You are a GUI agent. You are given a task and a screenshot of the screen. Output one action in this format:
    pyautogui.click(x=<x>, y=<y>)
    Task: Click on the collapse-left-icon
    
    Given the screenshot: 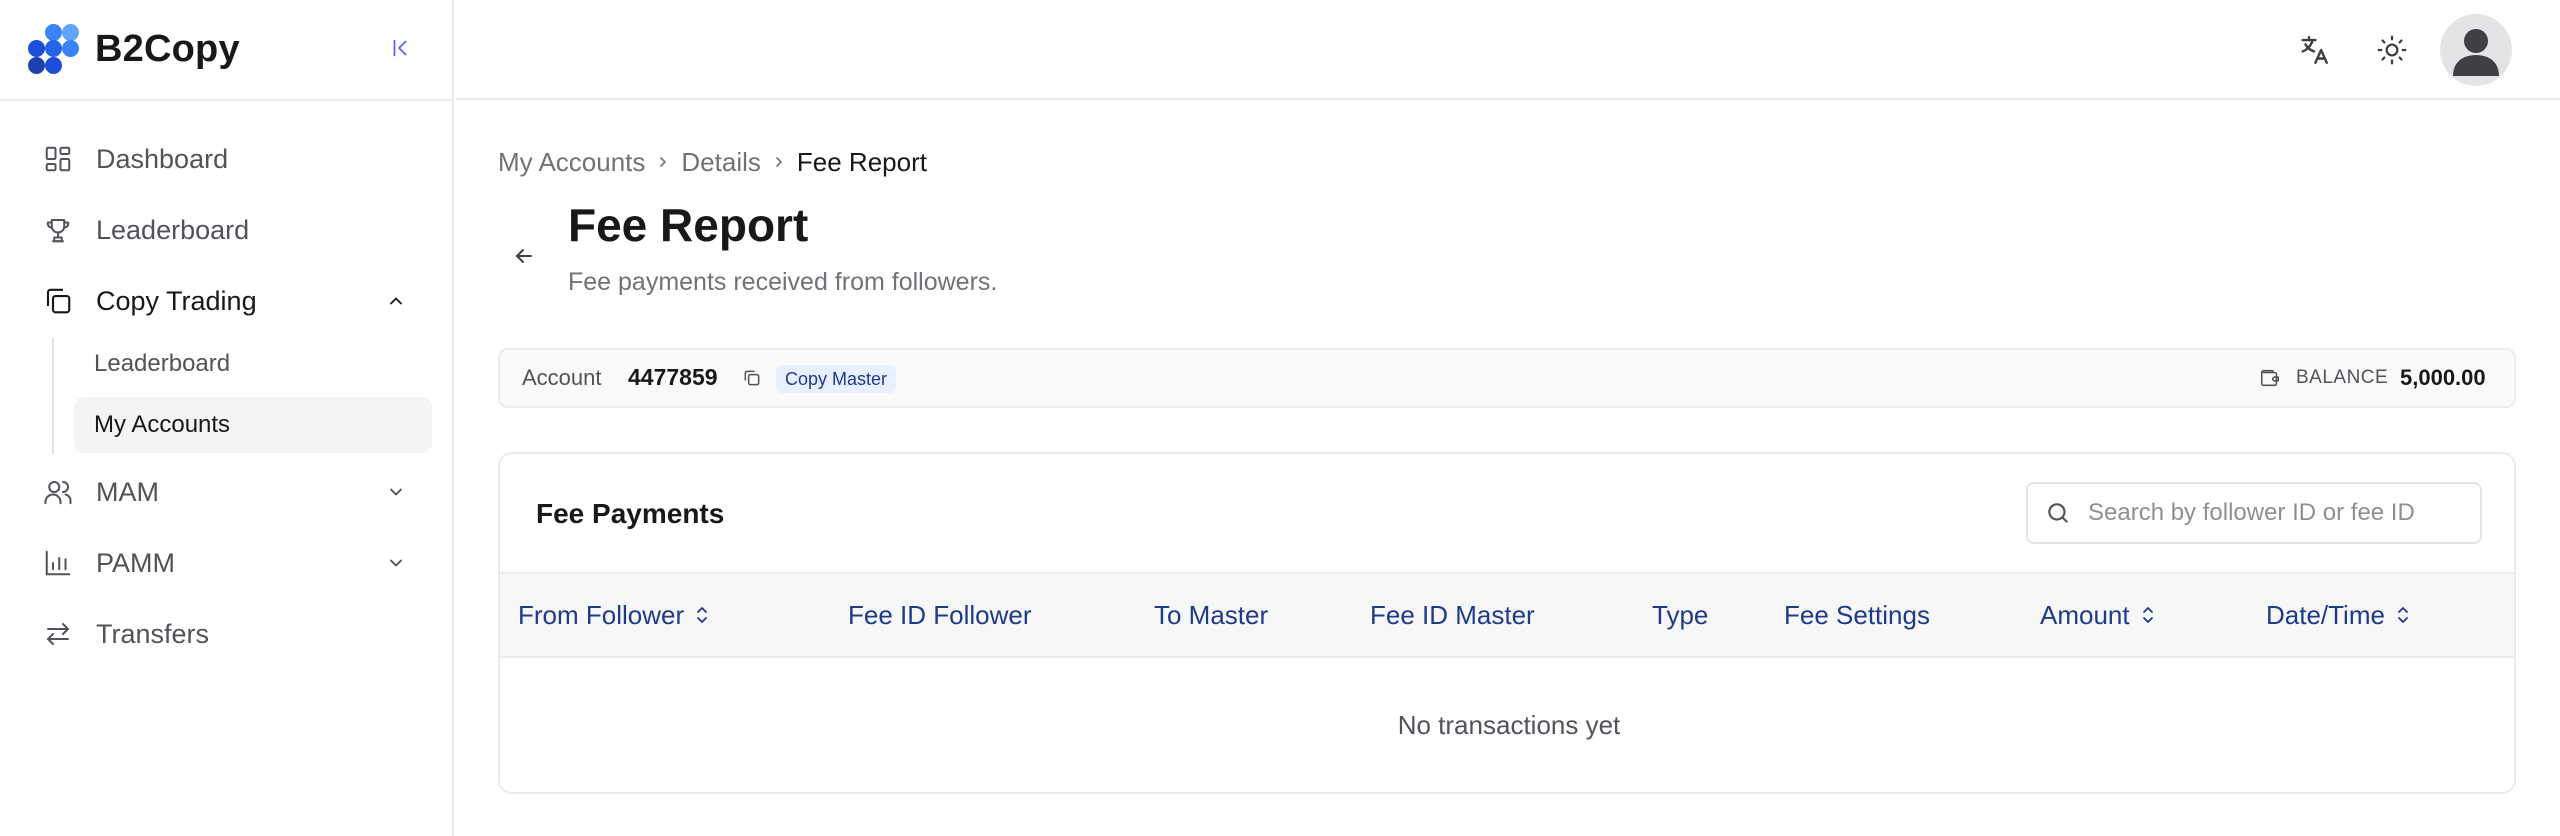 What is the action you would take?
    pyautogui.click(x=400, y=48)
    